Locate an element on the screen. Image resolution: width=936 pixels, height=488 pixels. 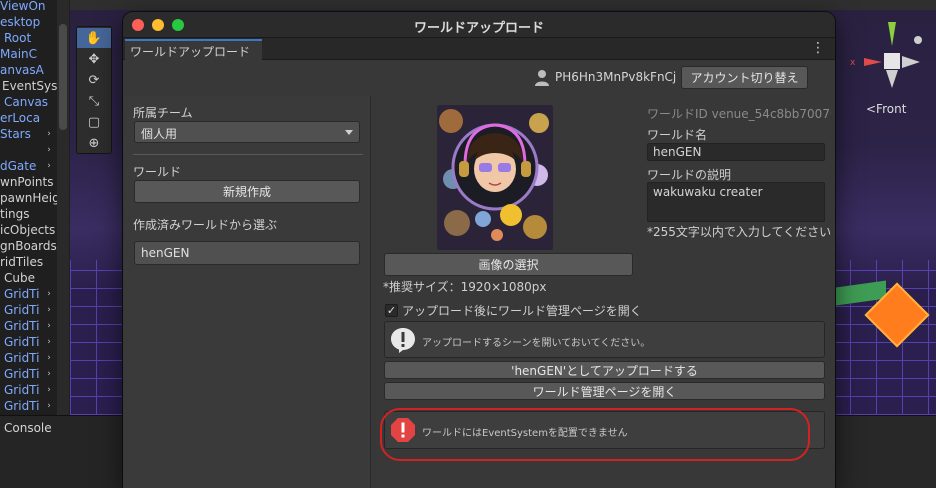
scene-toolbar is located at coordinates (503, 5).